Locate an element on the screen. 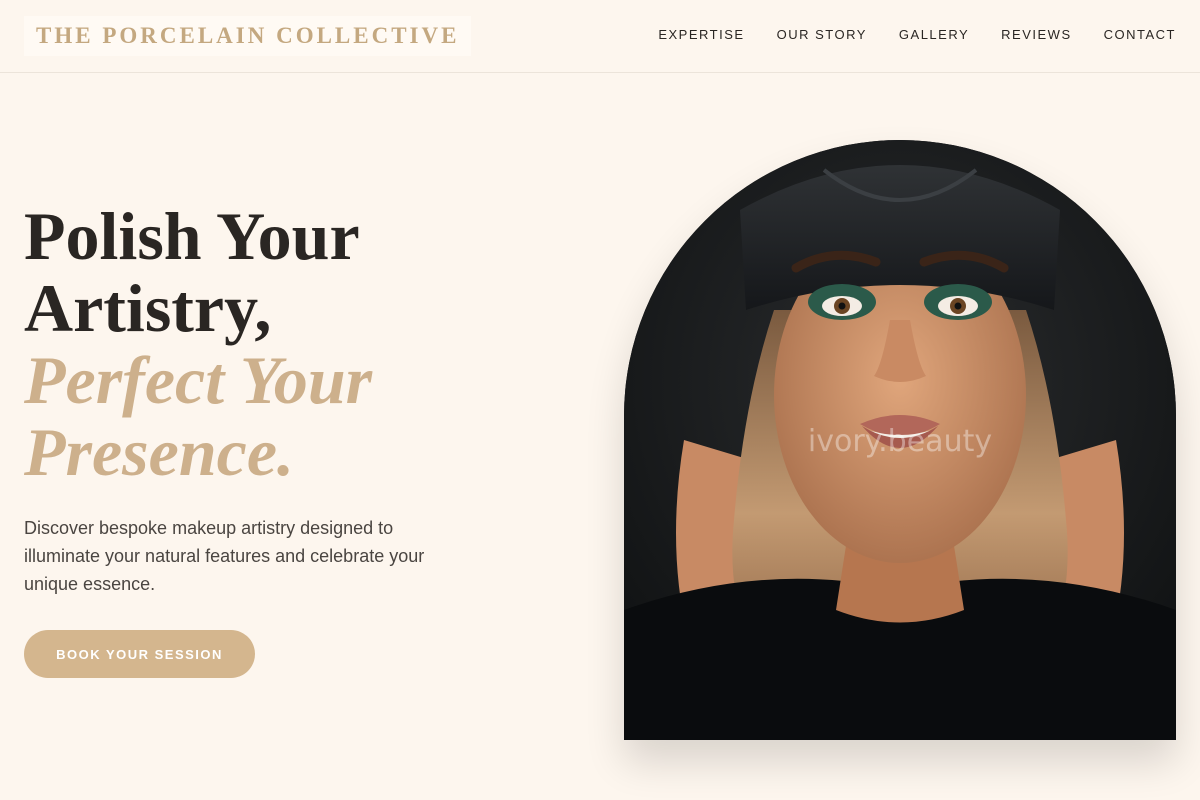  nav-link-our-story: OUR STORY is located at coordinates (822, 34).